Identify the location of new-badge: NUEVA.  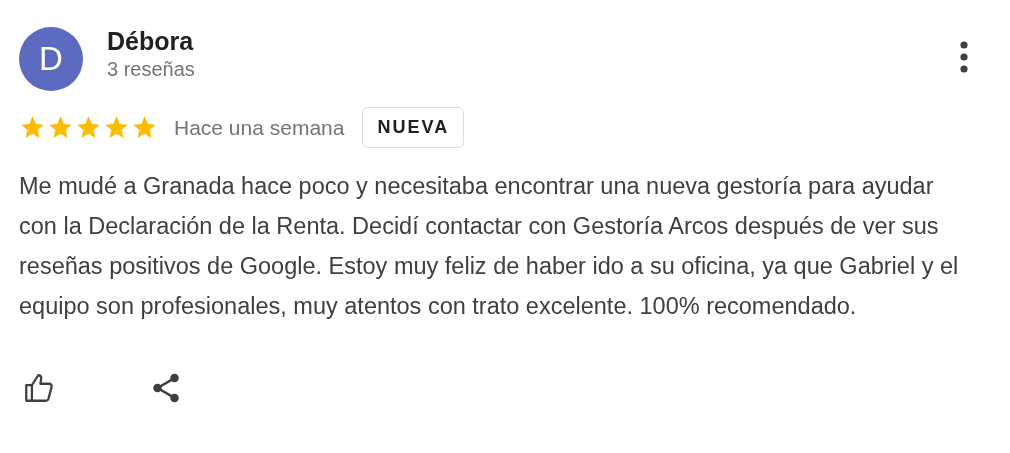
(413, 127).